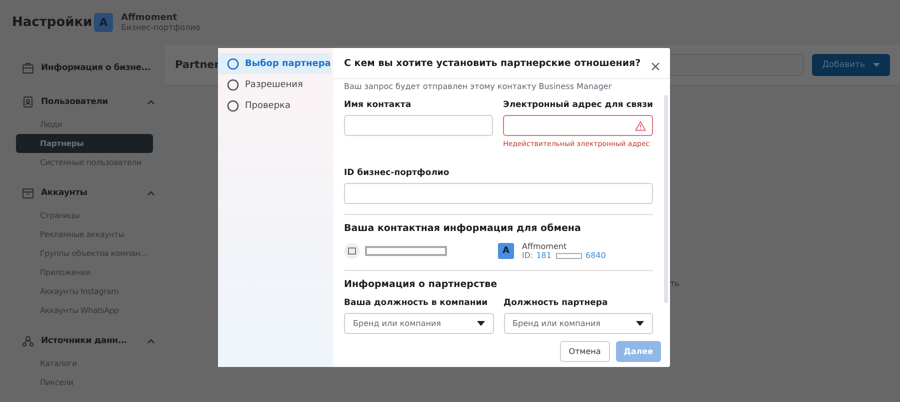 The height and width of the screenshot is (402, 900). Describe the element at coordinates (569, 255) in the screenshot. I see `redaction-box` at that location.